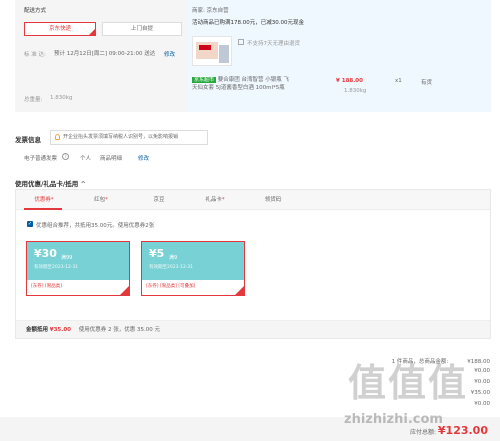 This screenshot has width=500, height=441. I want to click on tab-coupons-mark: *, so click(52, 200).